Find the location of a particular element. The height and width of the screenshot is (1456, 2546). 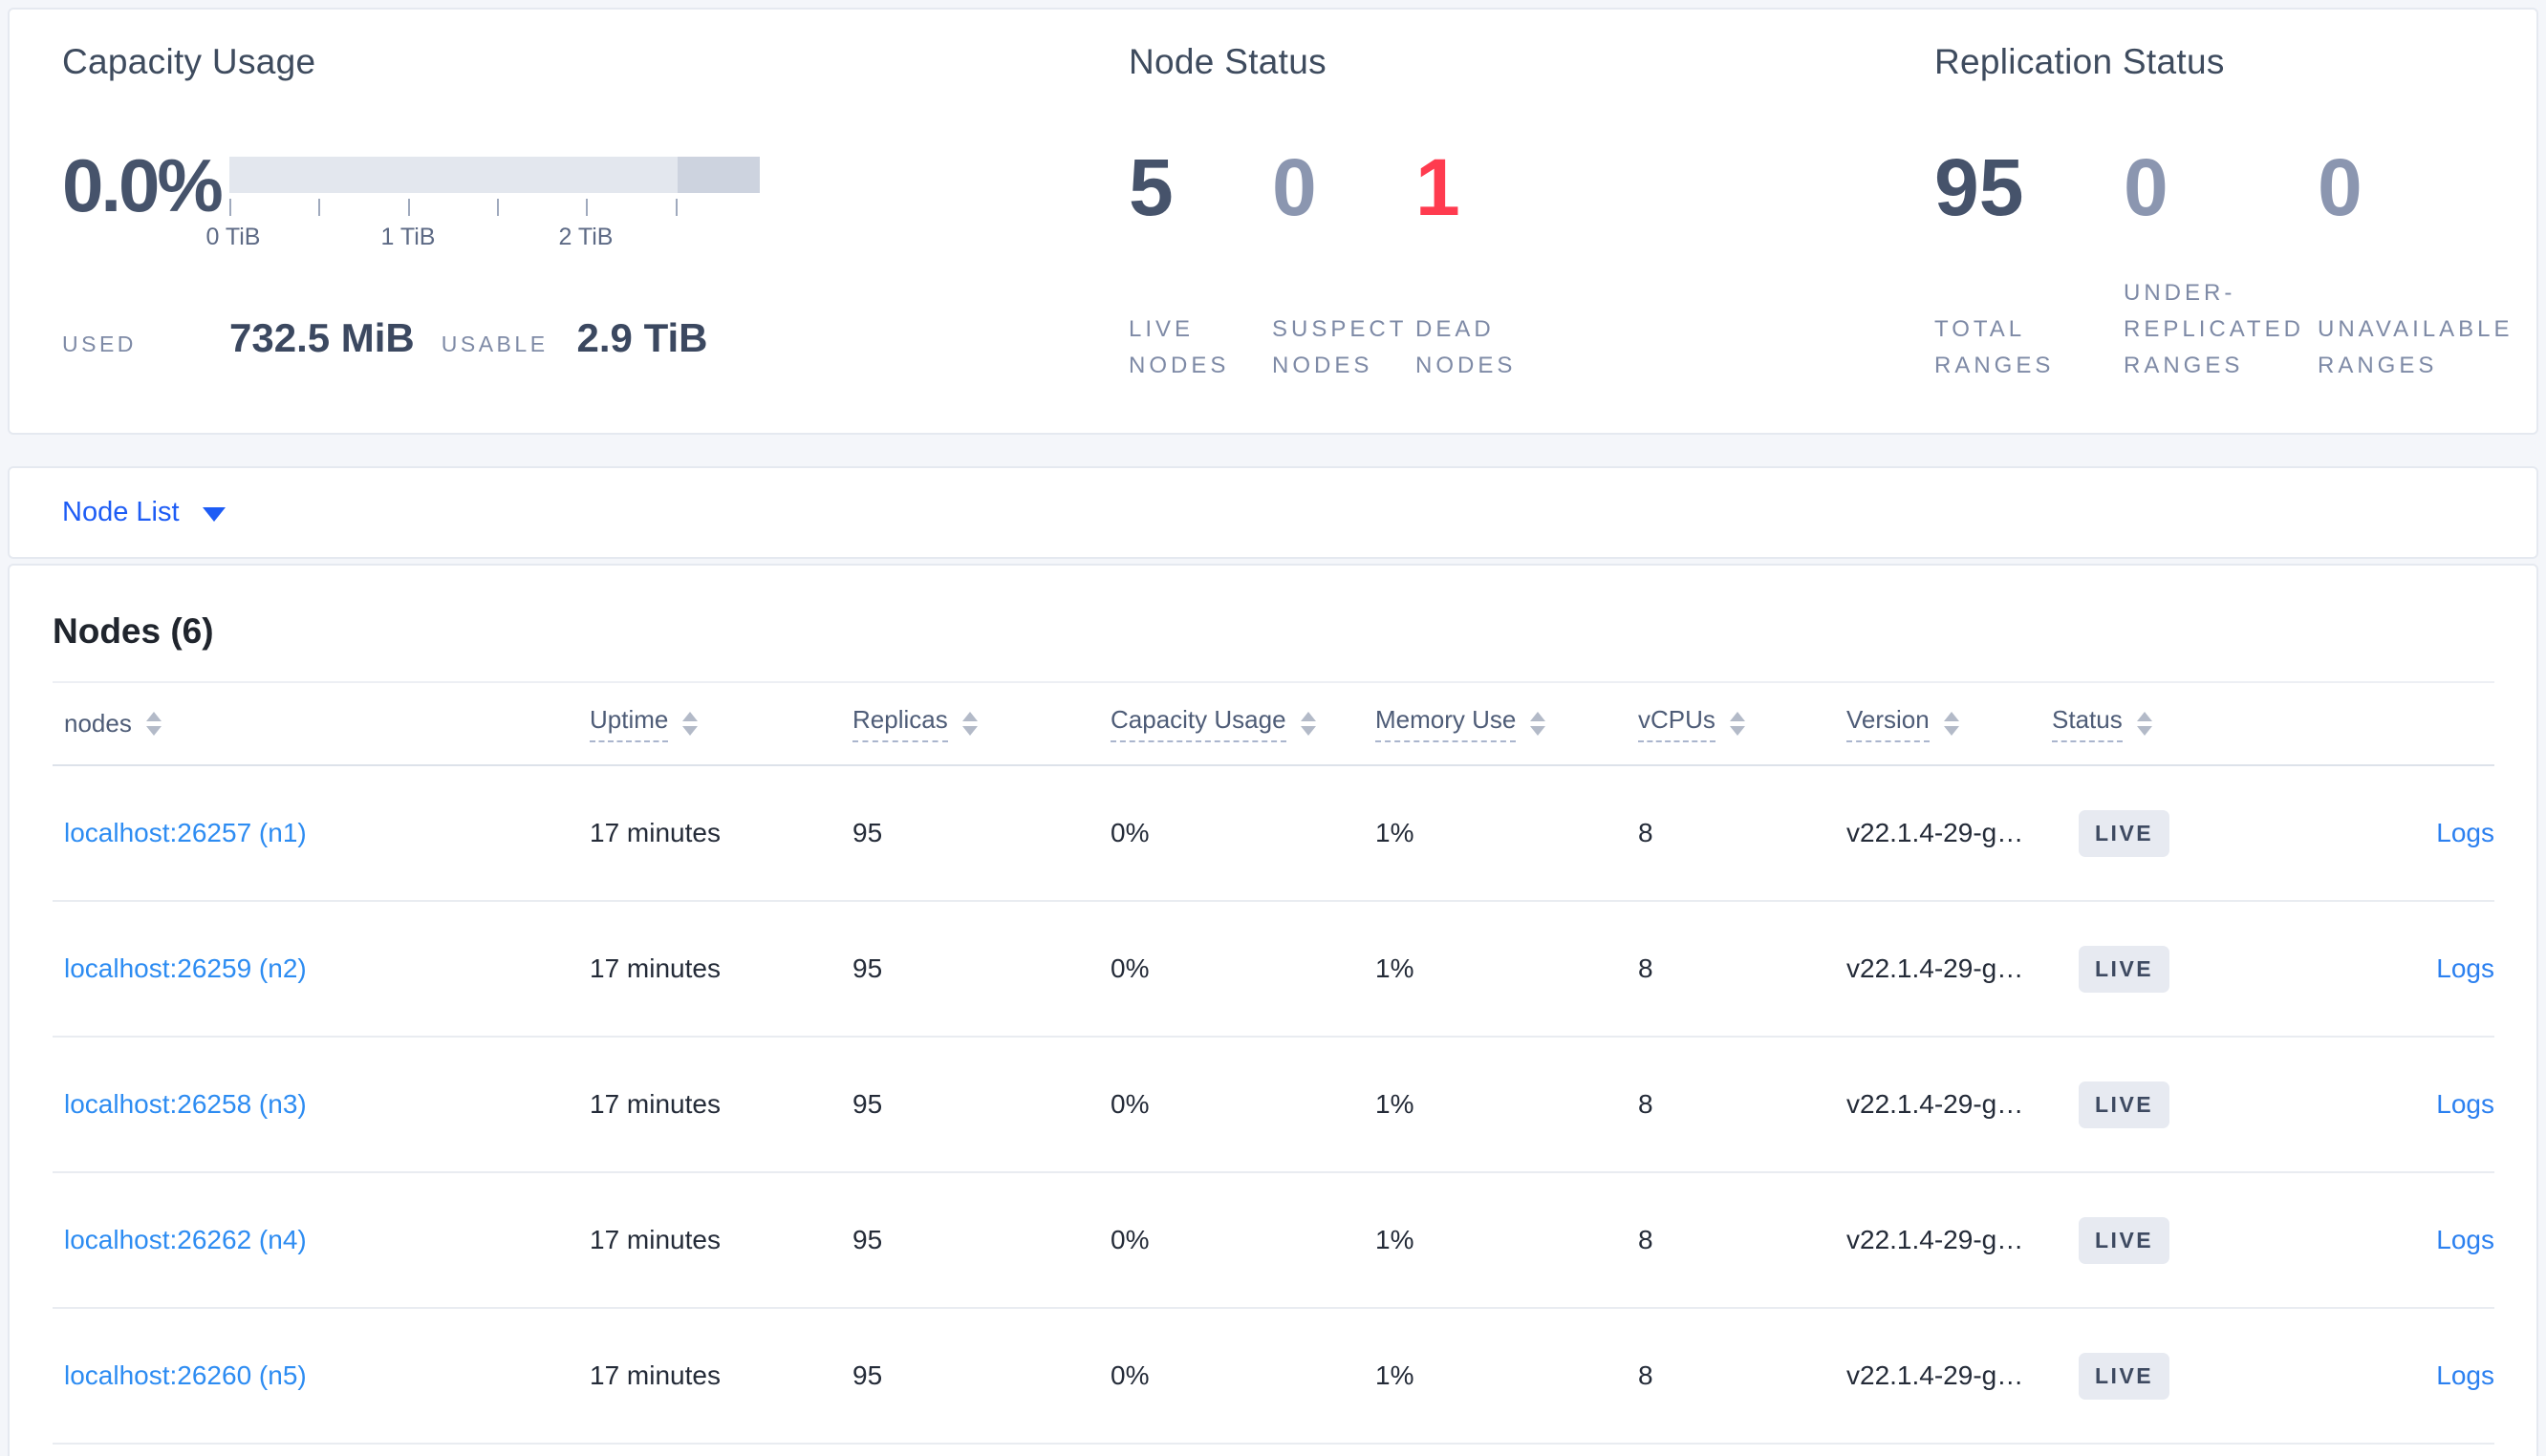

capacity-bar is located at coordinates (494, 175).